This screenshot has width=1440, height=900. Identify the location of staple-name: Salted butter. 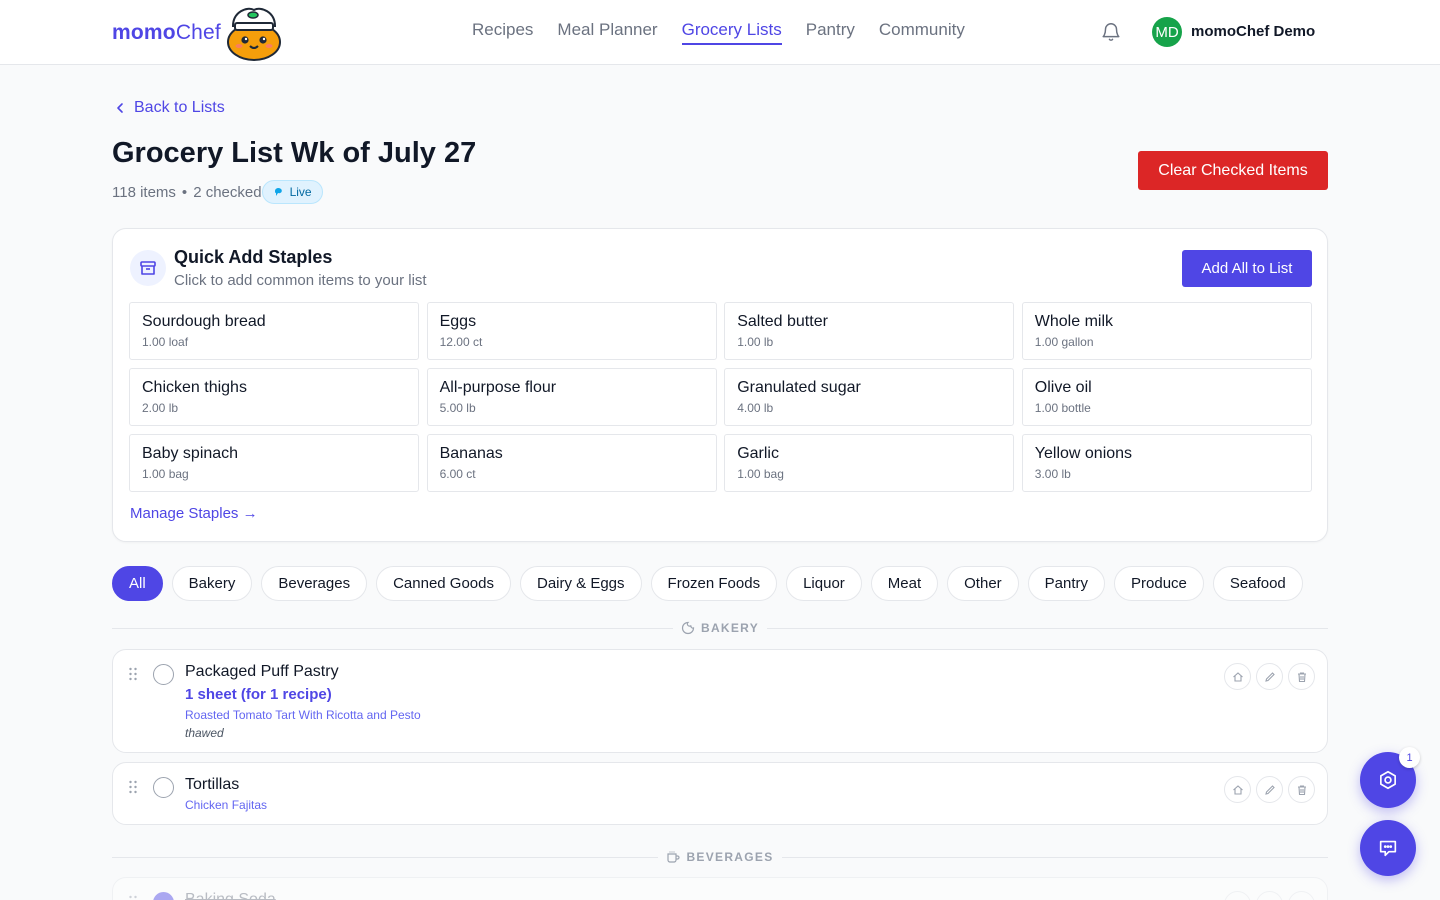
(782, 321).